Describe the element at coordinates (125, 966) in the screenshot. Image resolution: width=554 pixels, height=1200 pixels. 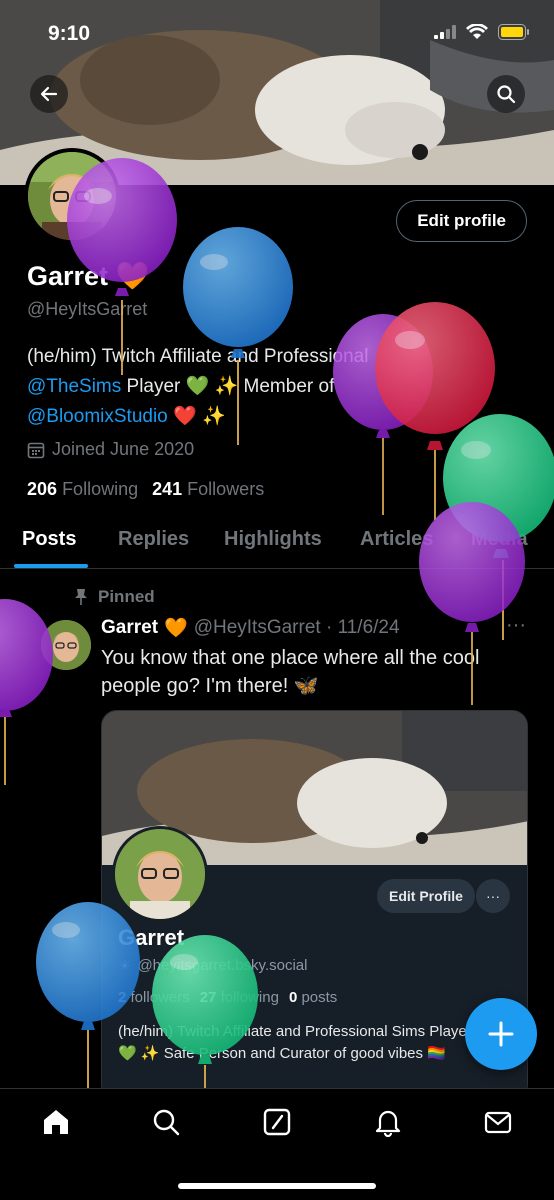
I see `sun-icon: ☀` at that location.